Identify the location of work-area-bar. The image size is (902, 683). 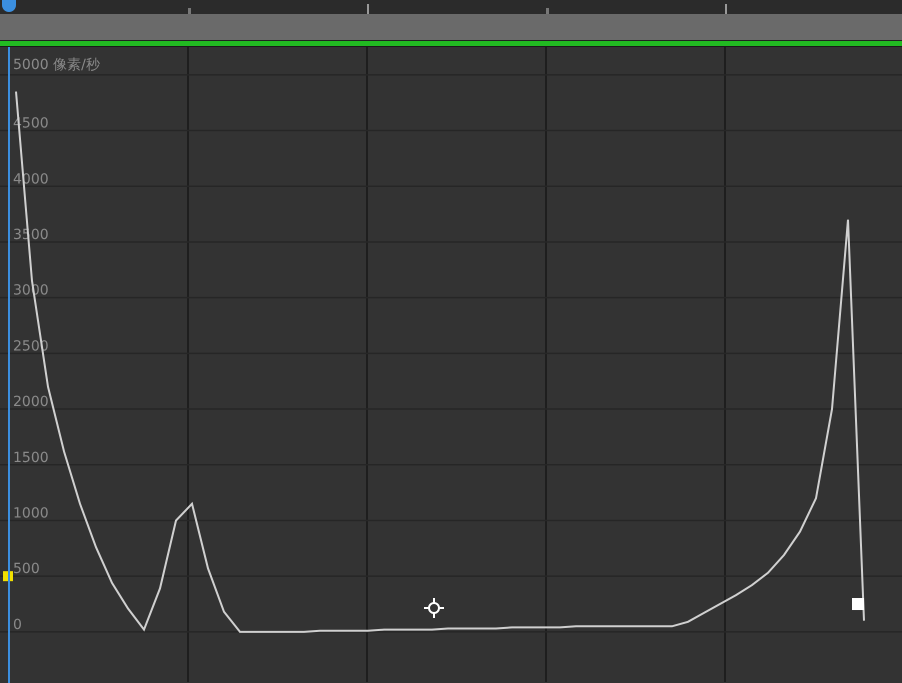
(451, 27).